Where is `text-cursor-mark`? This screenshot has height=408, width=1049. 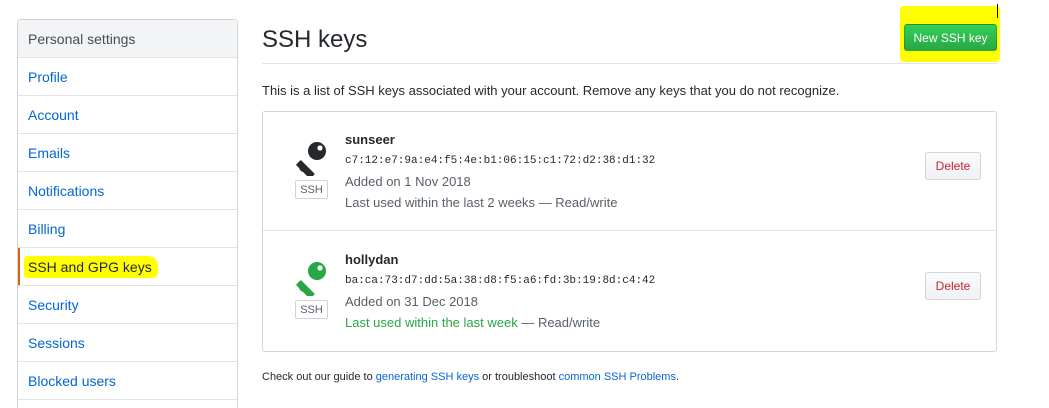
text-cursor-mark is located at coordinates (997, 11).